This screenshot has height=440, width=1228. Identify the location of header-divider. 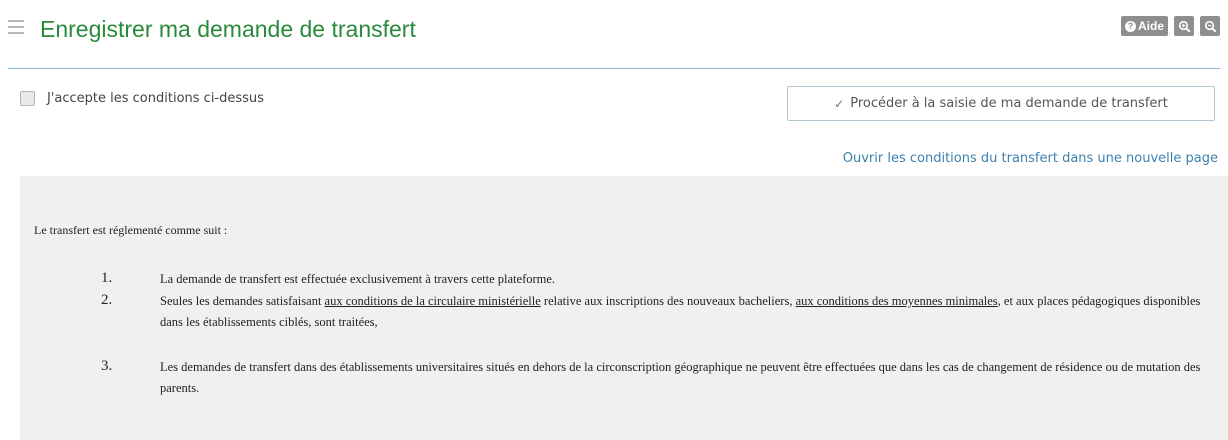
(614, 68).